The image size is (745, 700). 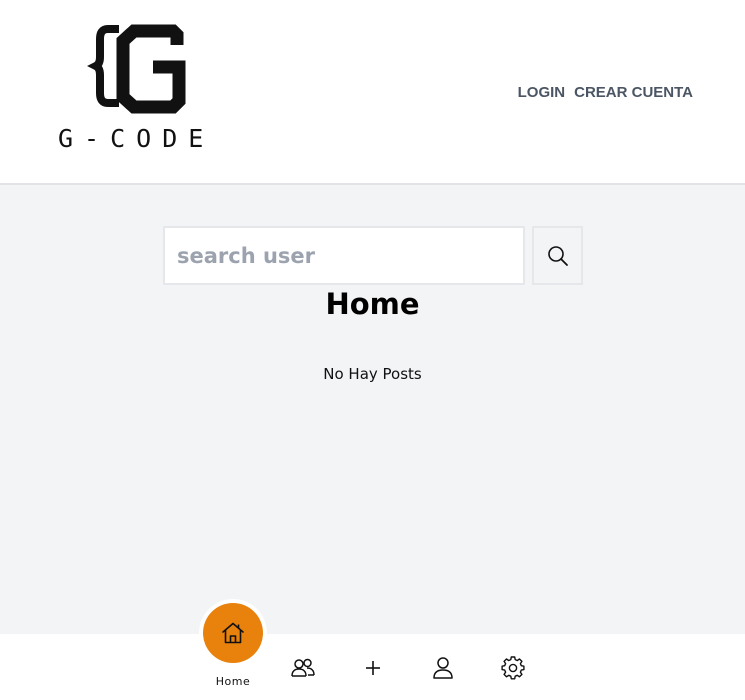 I want to click on user-icon, so click(x=443, y=668).